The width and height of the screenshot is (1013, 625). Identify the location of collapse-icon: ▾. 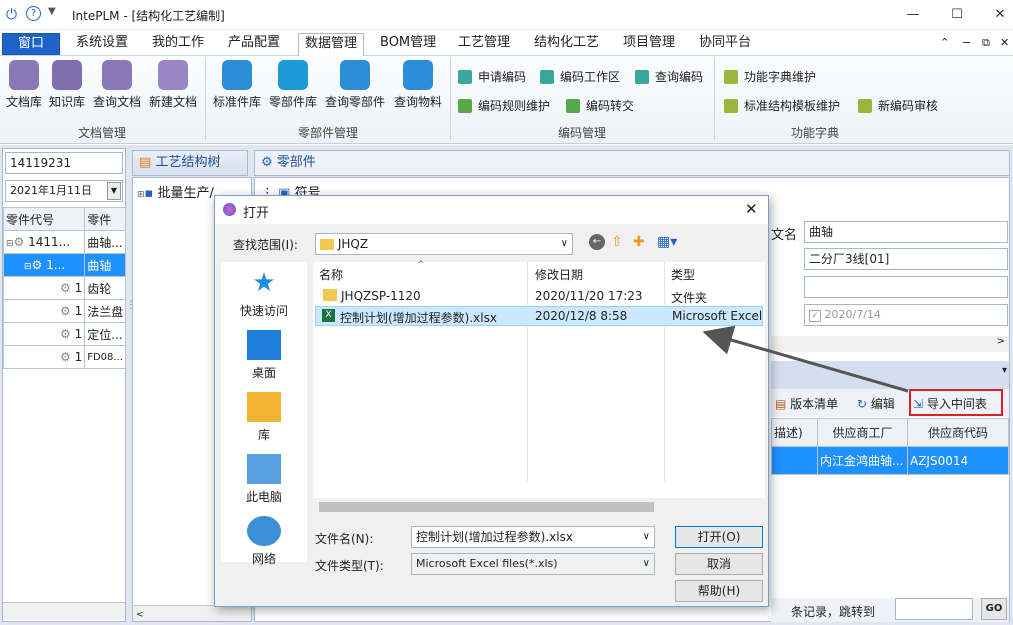
(1004, 370).